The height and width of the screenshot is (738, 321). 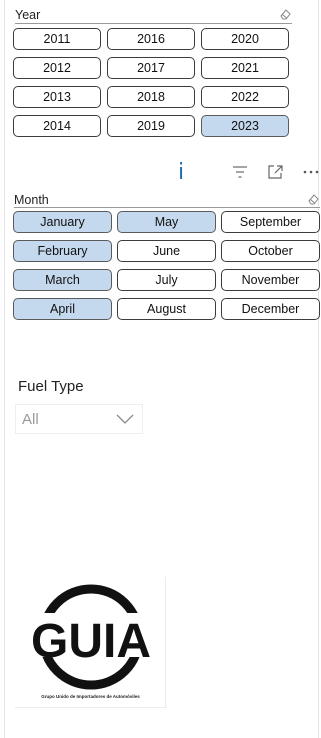 What do you see at coordinates (270, 251) in the screenshot?
I see `month-tile-october: October` at bounding box center [270, 251].